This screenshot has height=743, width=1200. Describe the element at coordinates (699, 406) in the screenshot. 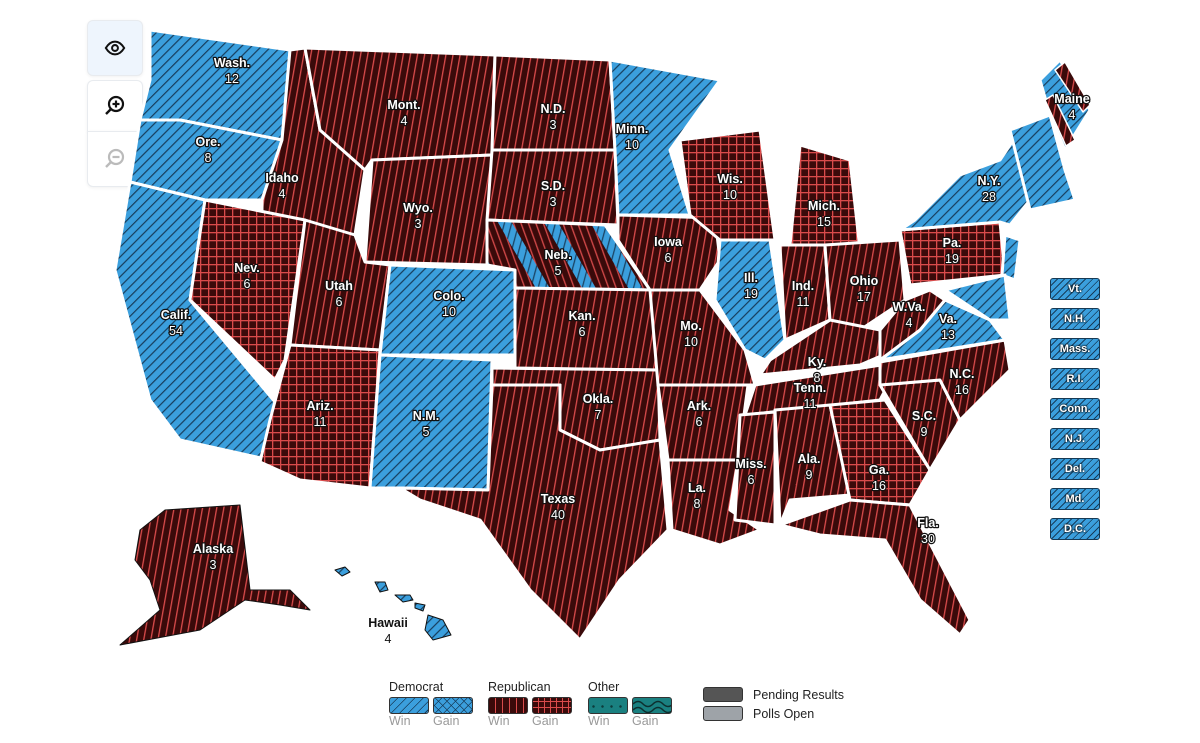

I see `state-name: Ark.` at that location.